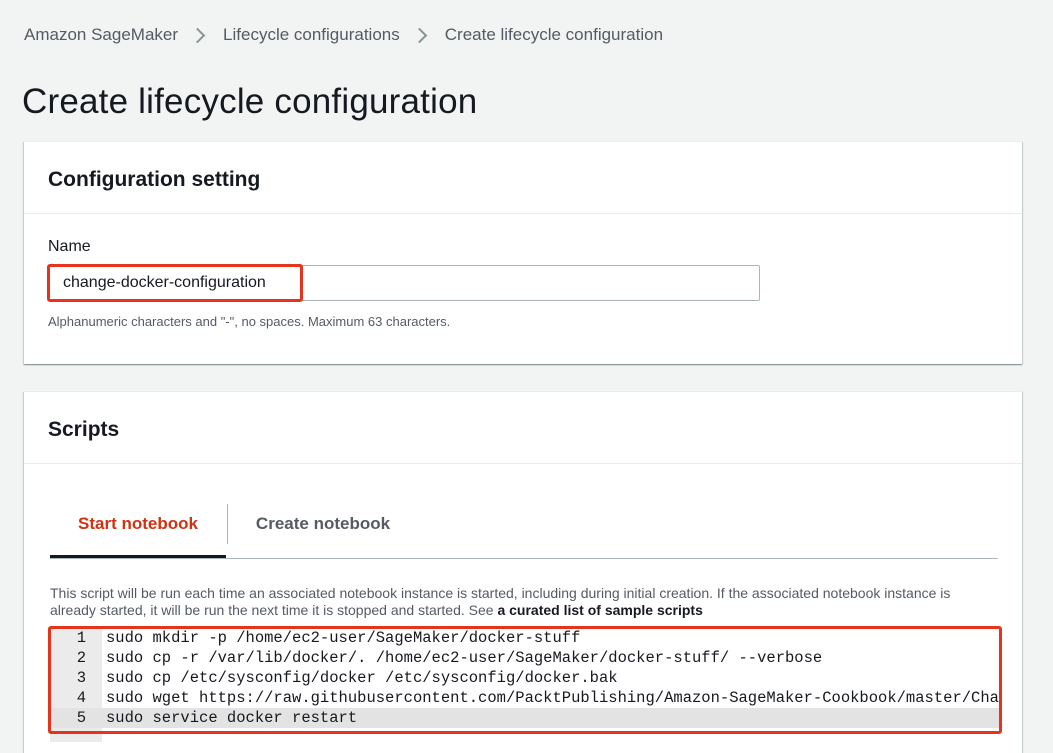 This screenshot has height=753, width=1053. I want to click on tab-start-notebook: Start notebook, so click(138, 525).